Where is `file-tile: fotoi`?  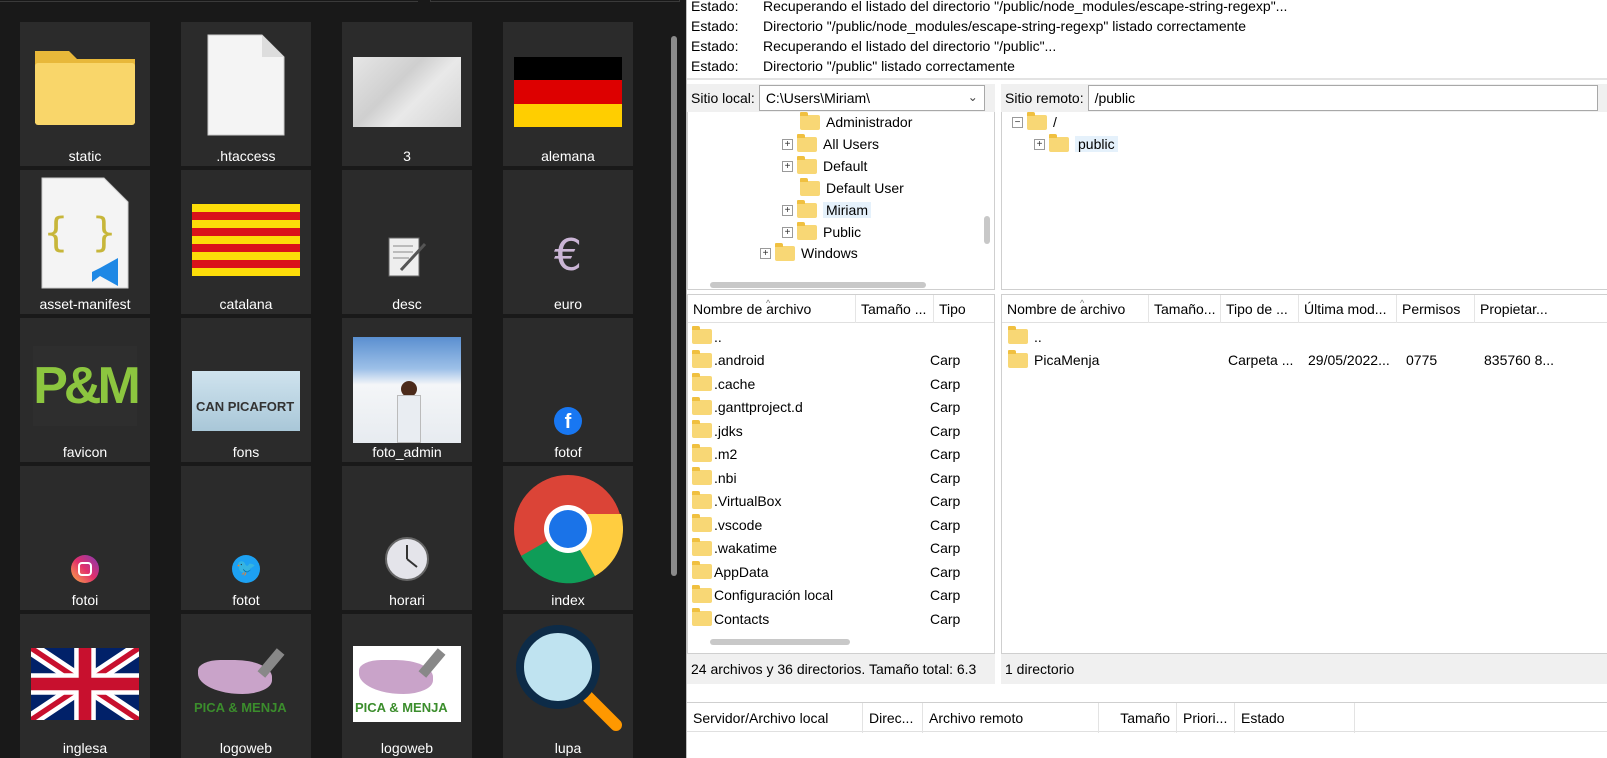 file-tile: fotoi is located at coordinates (85, 538).